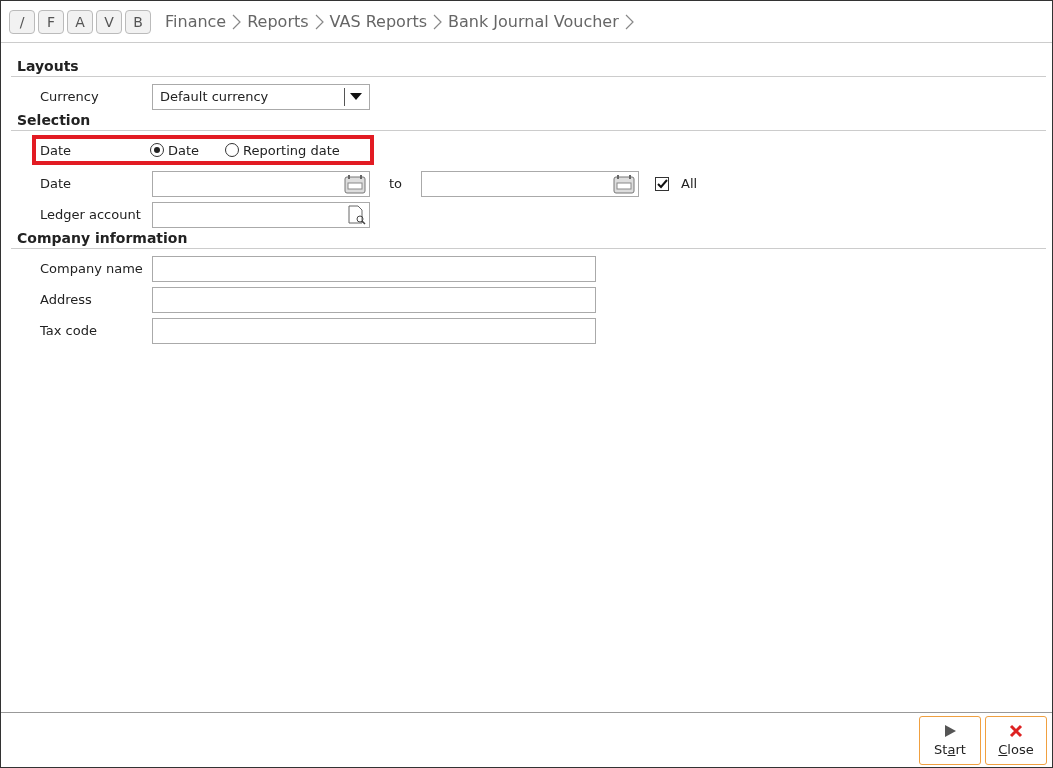 The height and width of the screenshot is (768, 1053). I want to click on checkbox-label: All, so click(689, 183).